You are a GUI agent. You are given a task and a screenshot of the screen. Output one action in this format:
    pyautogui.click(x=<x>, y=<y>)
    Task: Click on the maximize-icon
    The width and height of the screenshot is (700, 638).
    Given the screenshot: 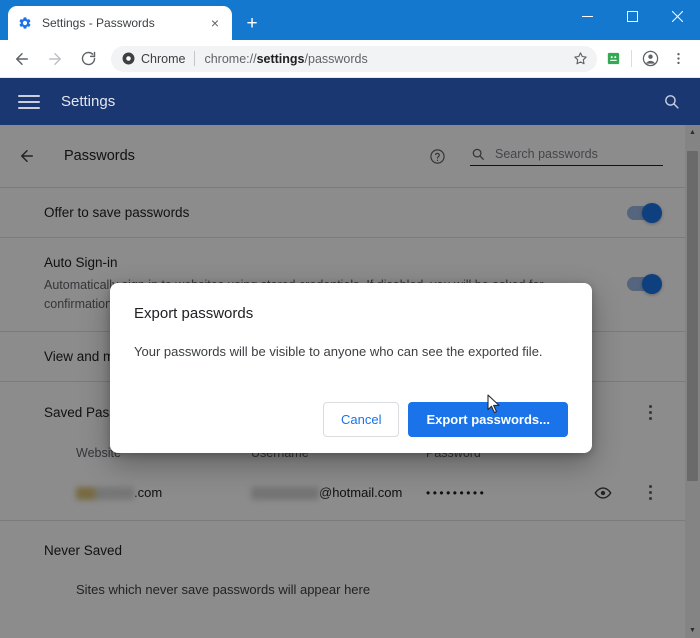 What is the action you would take?
    pyautogui.click(x=632, y=16)
    